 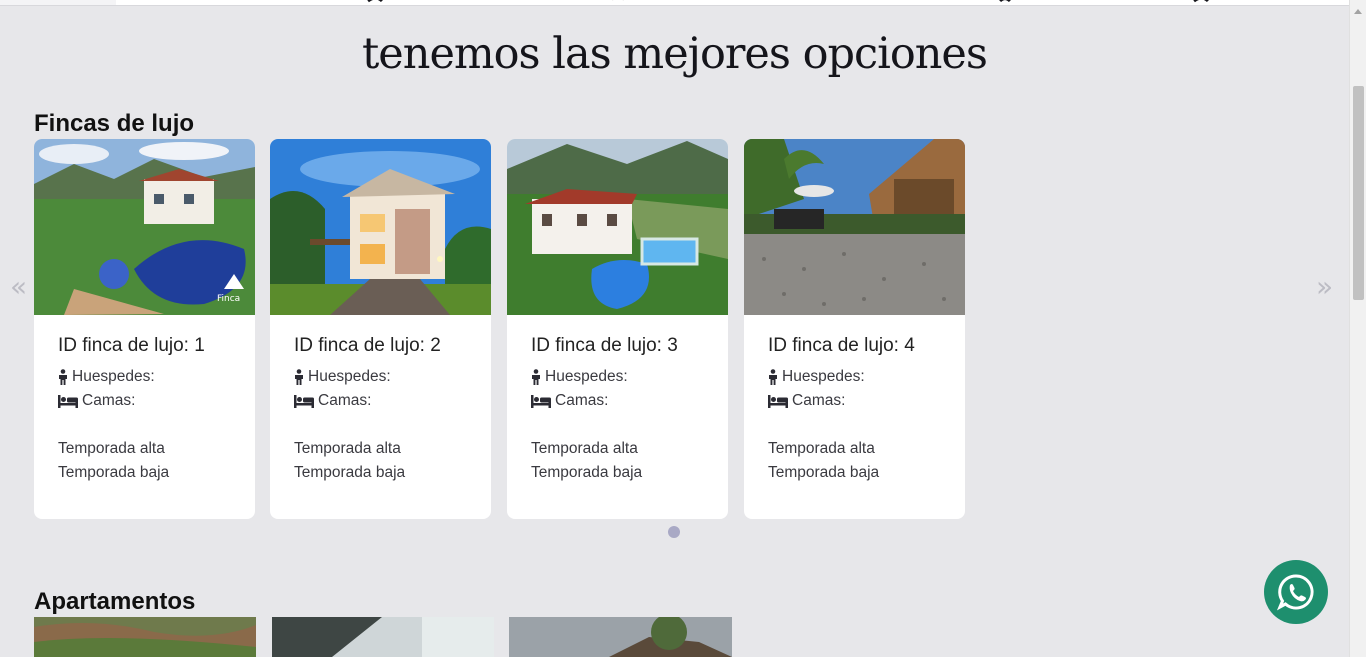 What do you see at coordinates (1358, 193) in the screenshot?
I see `scroll-thumb` at bounding box center [1358, 193].